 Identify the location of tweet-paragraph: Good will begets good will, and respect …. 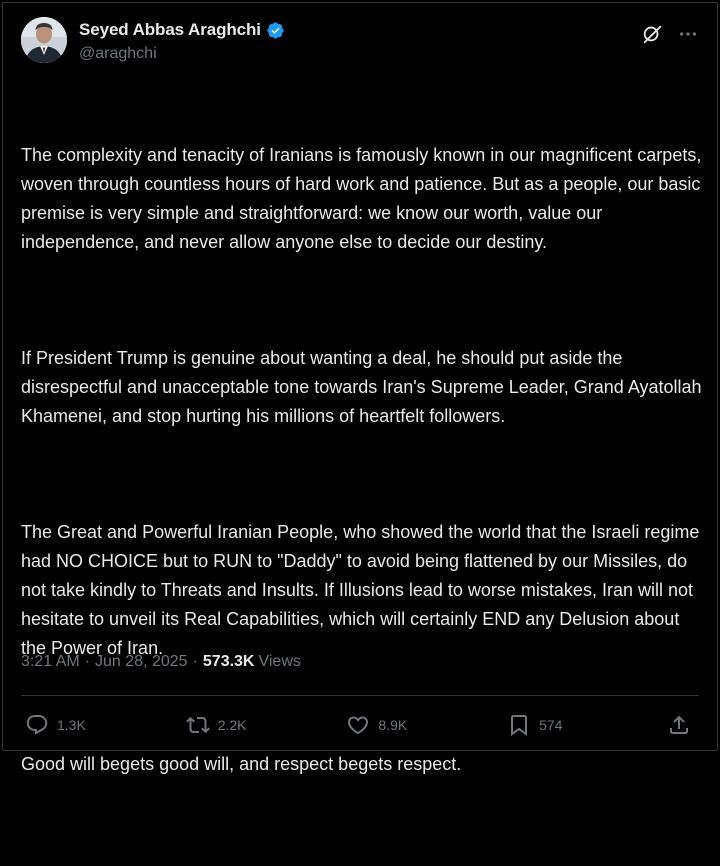
(241, 764).